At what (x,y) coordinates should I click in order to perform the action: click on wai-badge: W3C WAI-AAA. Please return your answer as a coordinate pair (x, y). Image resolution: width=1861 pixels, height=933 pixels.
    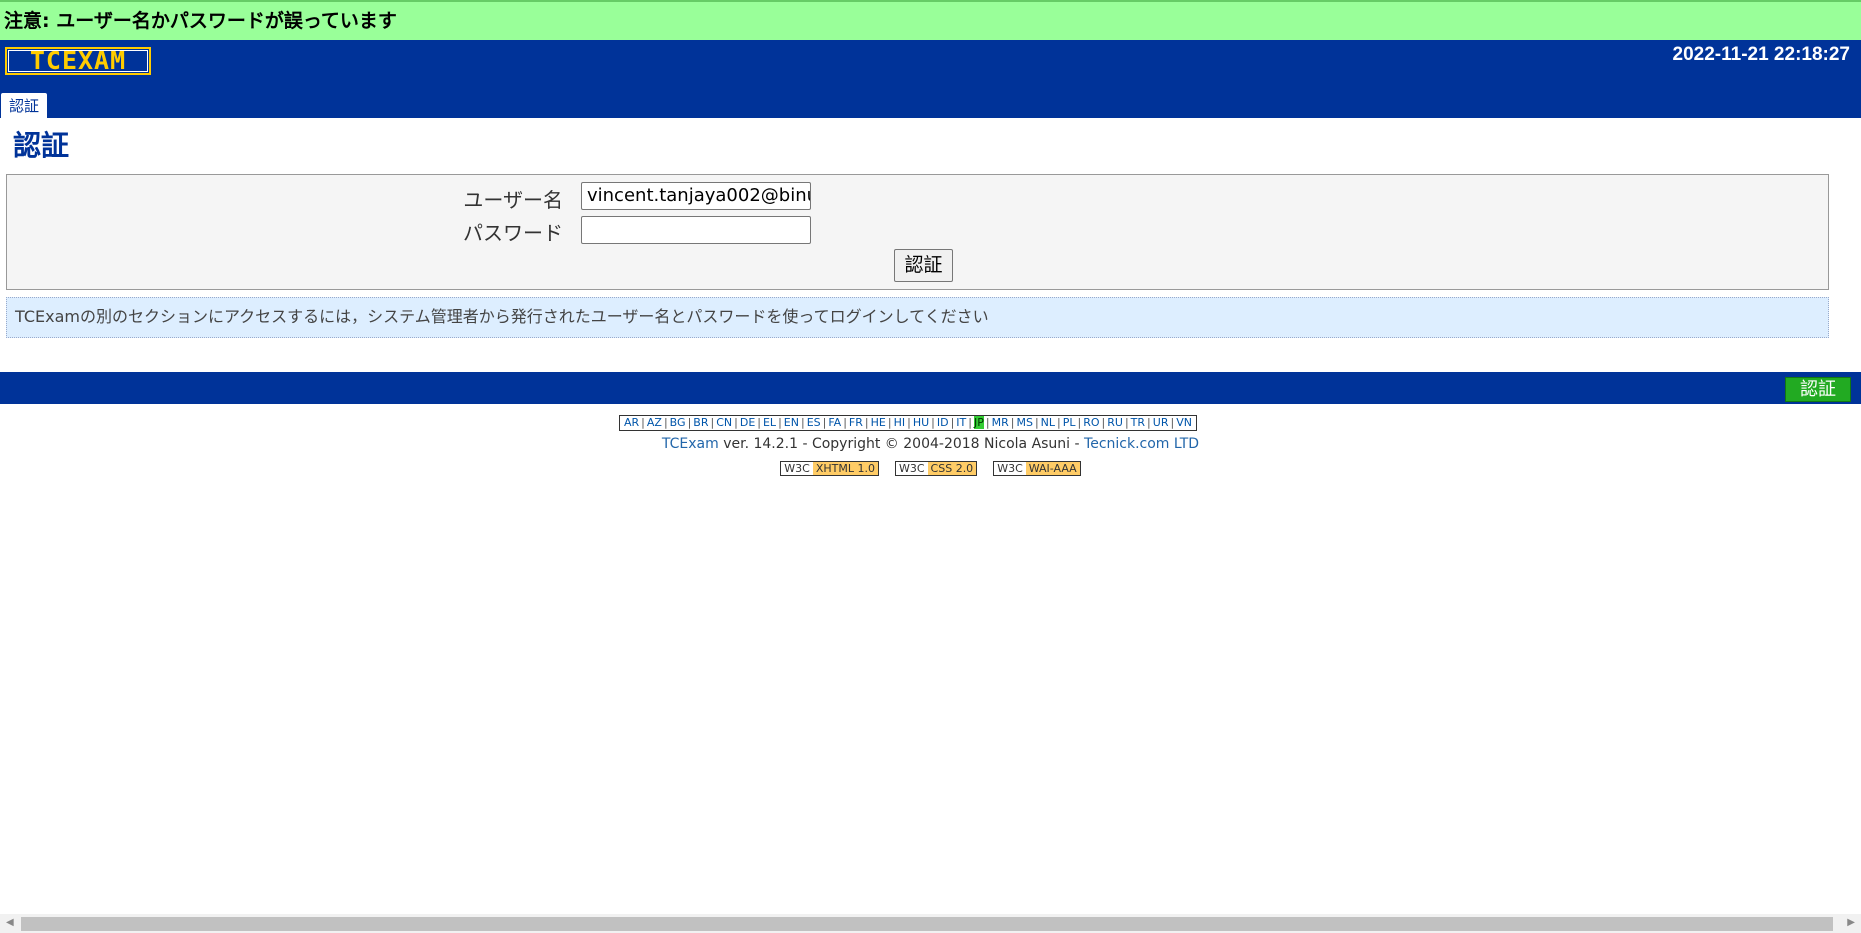
    Looking at the image, I should click on (1037, 468).